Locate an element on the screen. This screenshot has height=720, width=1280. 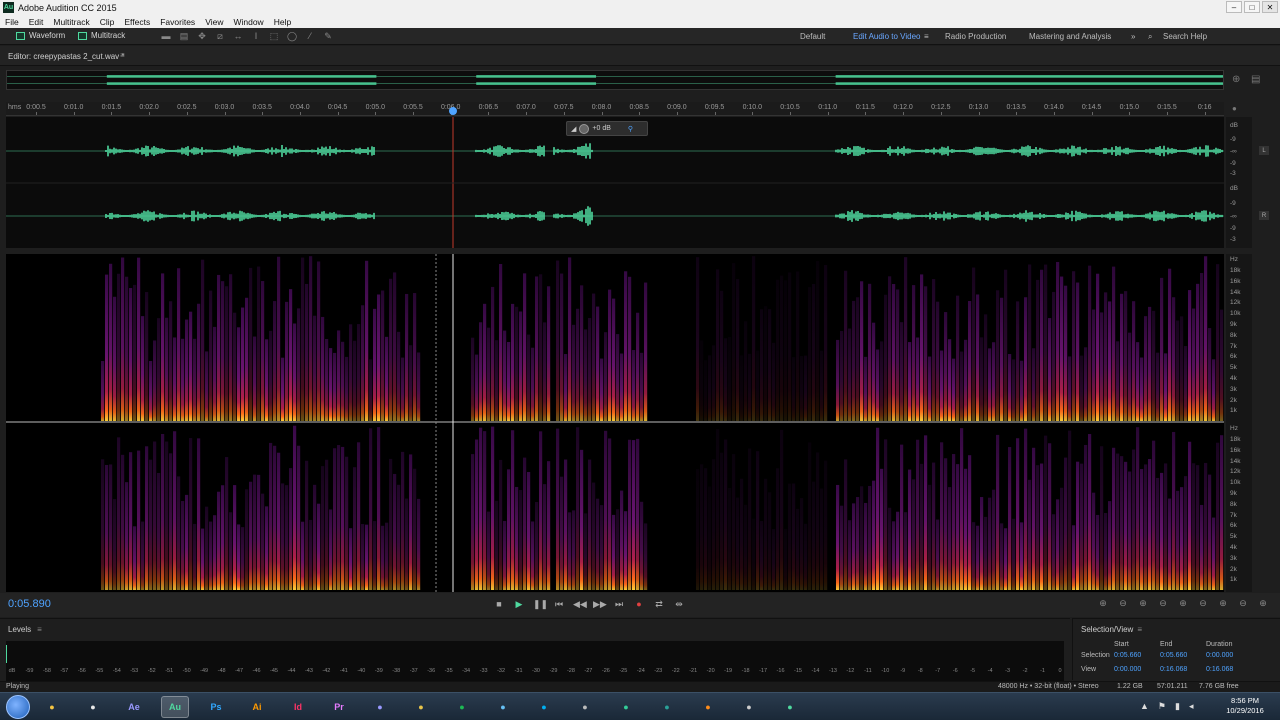
network-icon: ▮ is located at coordinates (1177, 706).